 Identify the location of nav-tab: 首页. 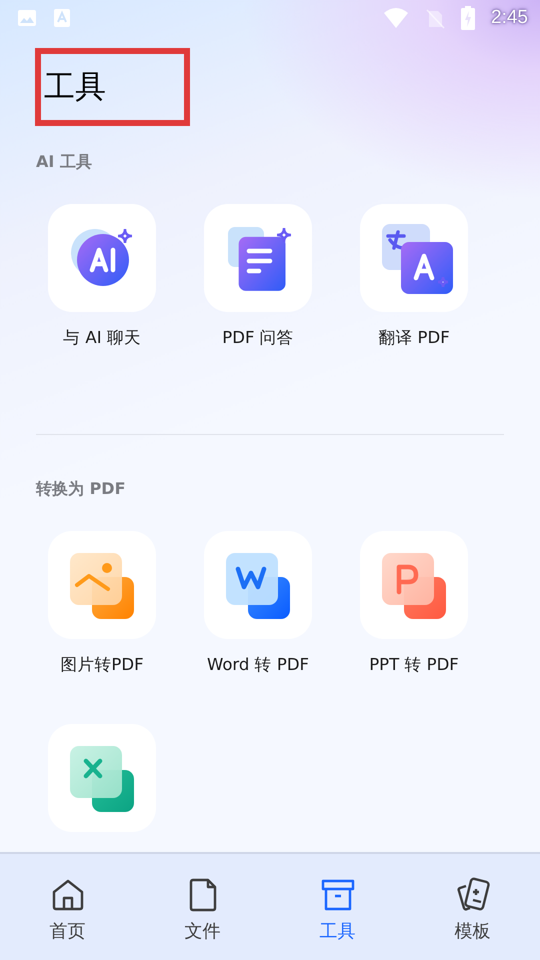
(67, 907).